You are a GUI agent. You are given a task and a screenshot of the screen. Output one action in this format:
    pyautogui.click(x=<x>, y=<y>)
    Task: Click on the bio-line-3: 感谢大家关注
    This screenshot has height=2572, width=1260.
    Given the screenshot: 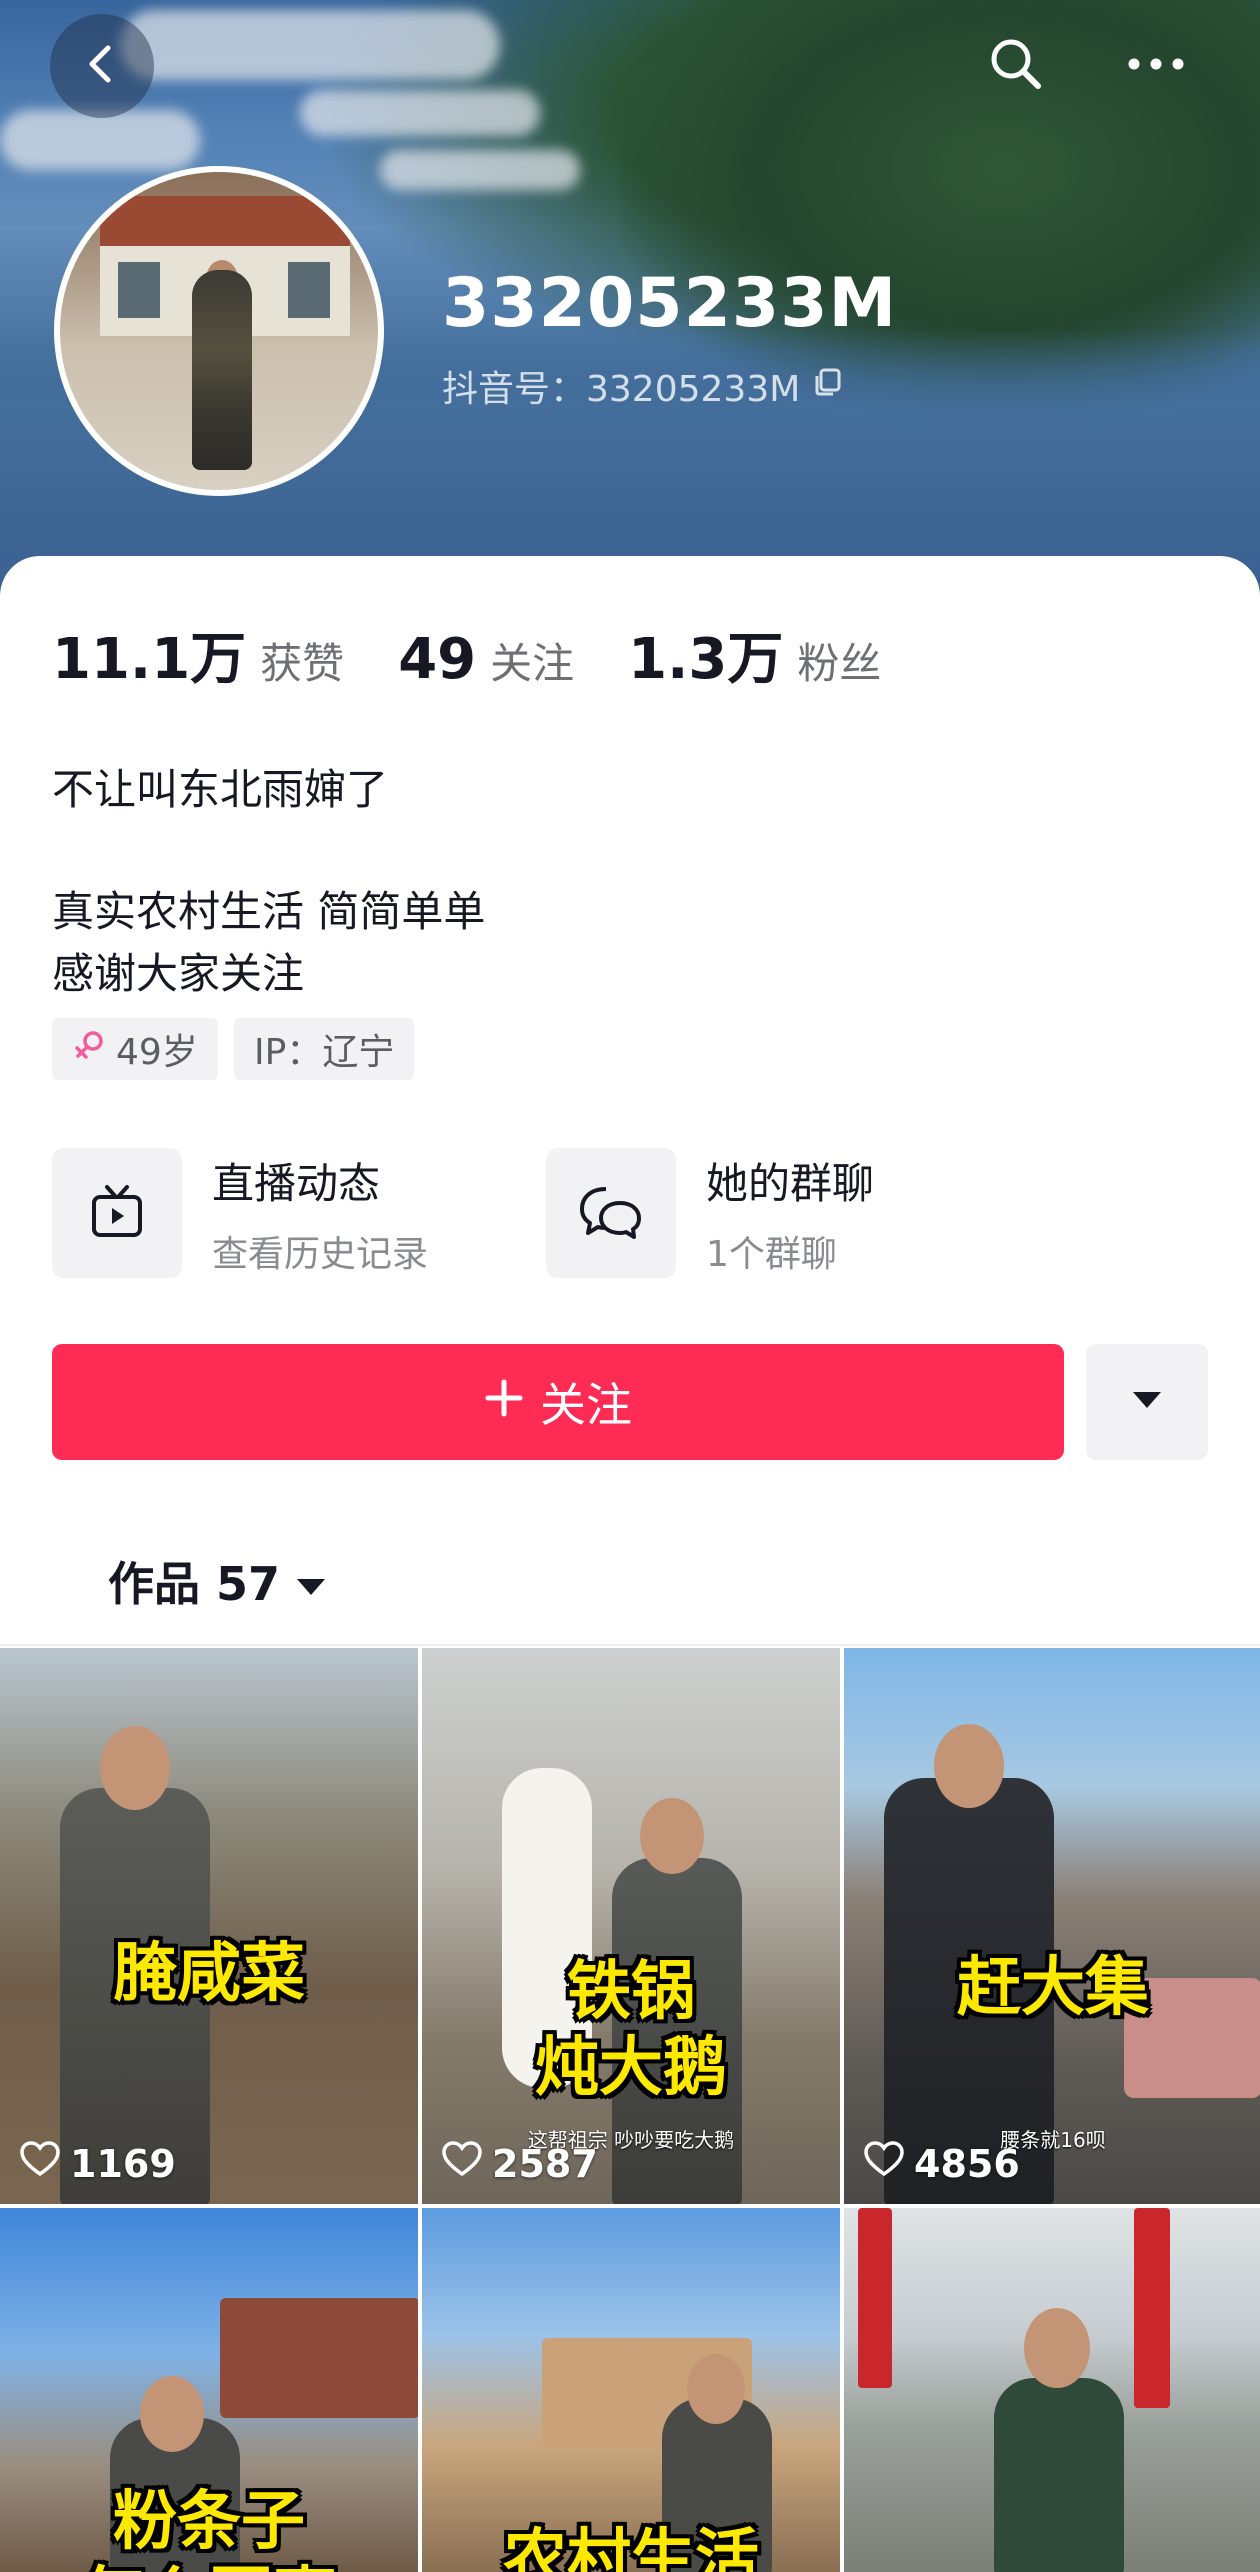 What is the action you would take?
    pyautogui.click(x=178, y=973)
    